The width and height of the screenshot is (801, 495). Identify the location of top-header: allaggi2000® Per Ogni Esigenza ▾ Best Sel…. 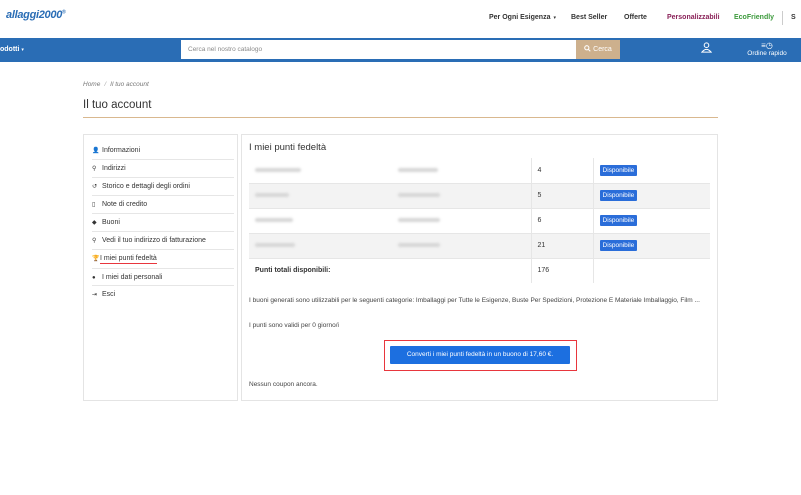
(400, 18).